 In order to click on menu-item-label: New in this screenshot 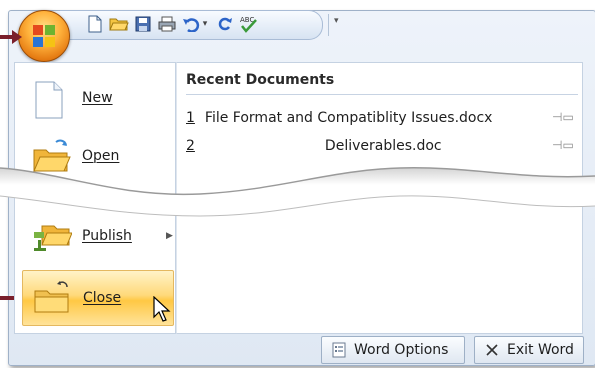, I will do `click(97, 98)`.